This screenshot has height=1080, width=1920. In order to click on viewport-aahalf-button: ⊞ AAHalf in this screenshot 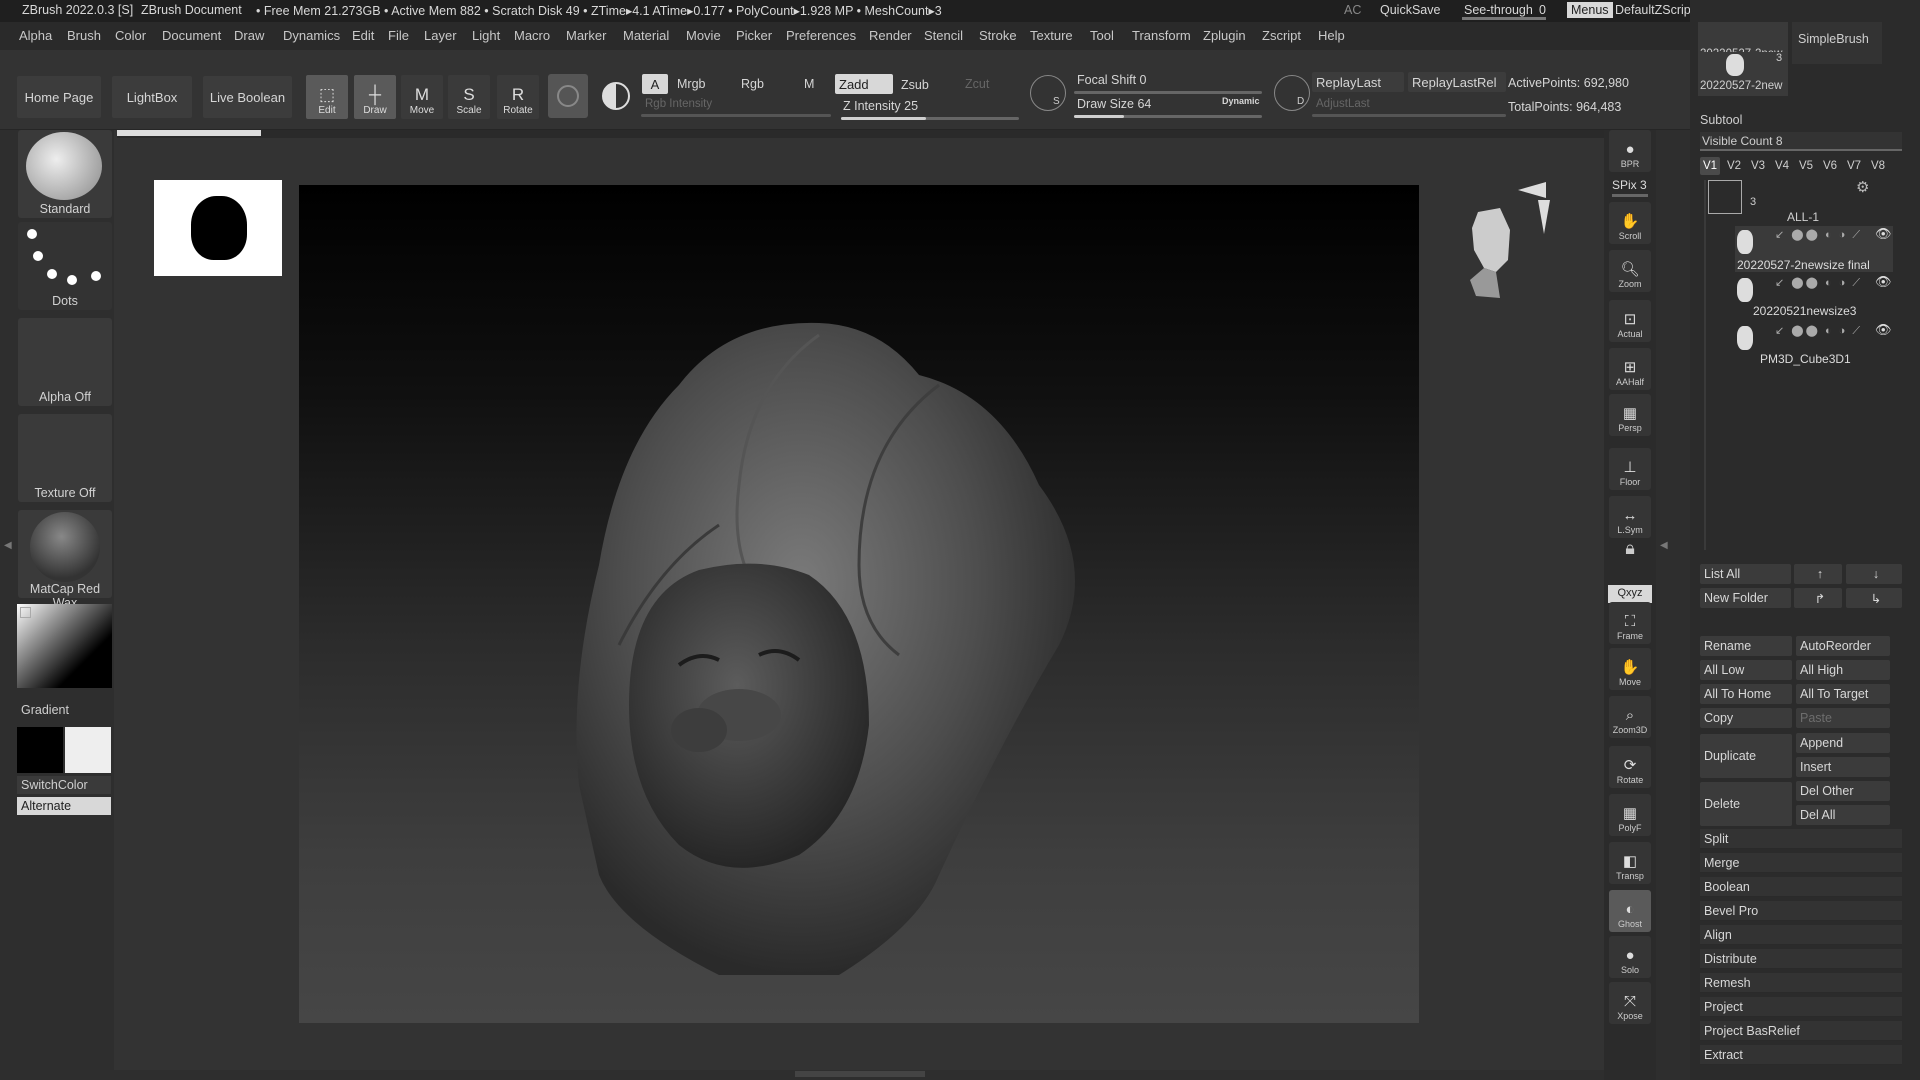, I will do `click(1630, 369)`.